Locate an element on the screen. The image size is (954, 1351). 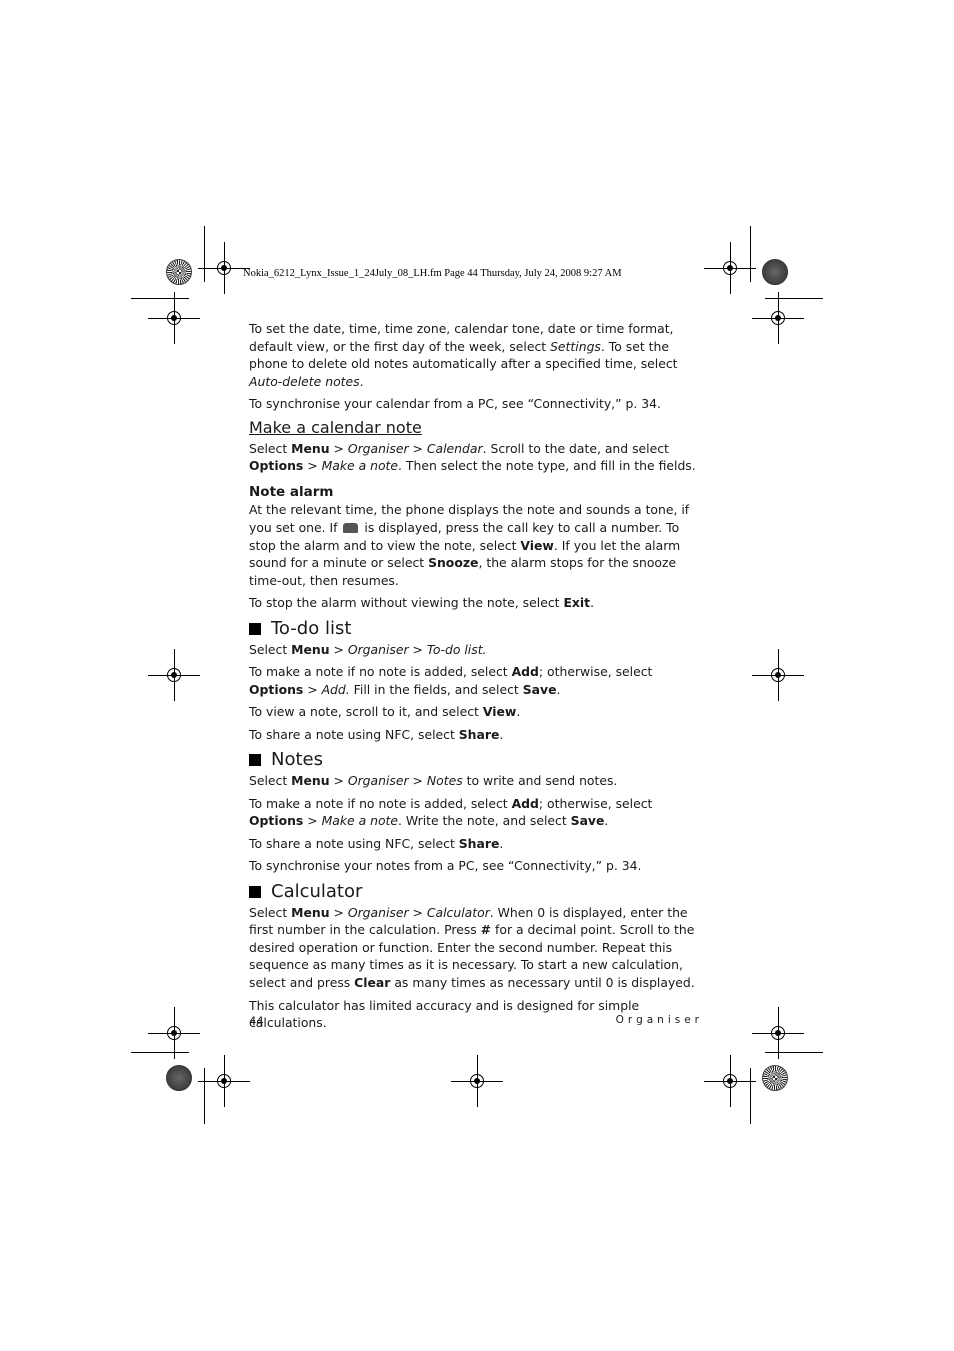
ui-term: Save is located at coordinates (539, 689).